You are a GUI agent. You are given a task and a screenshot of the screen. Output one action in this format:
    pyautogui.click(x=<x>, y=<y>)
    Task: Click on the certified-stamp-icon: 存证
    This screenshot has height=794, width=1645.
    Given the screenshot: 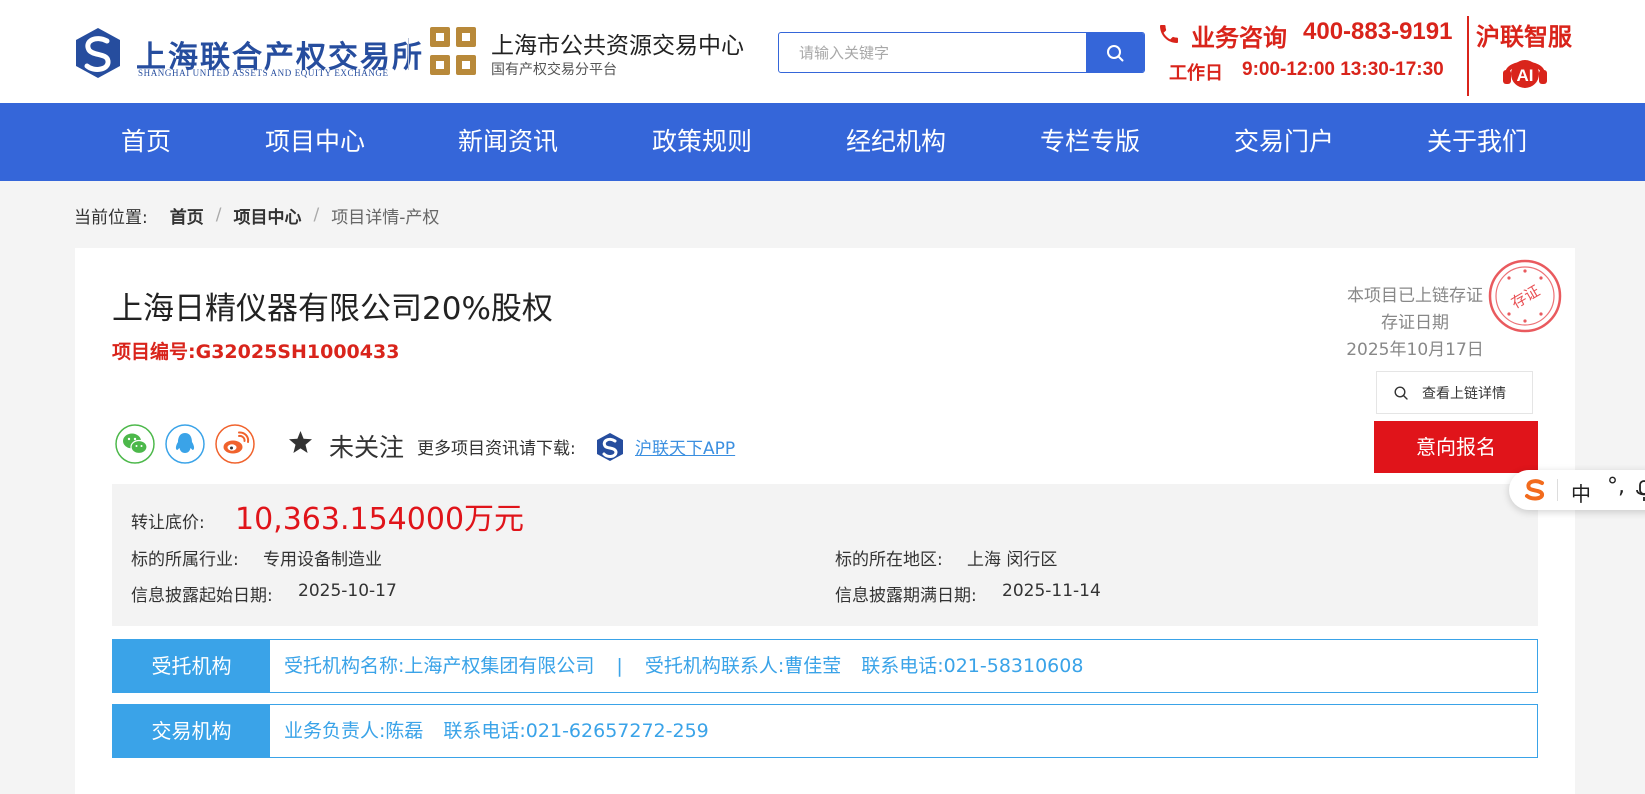 What is the action you would take?
    pyautogui.click(x=1525, y=296)
    